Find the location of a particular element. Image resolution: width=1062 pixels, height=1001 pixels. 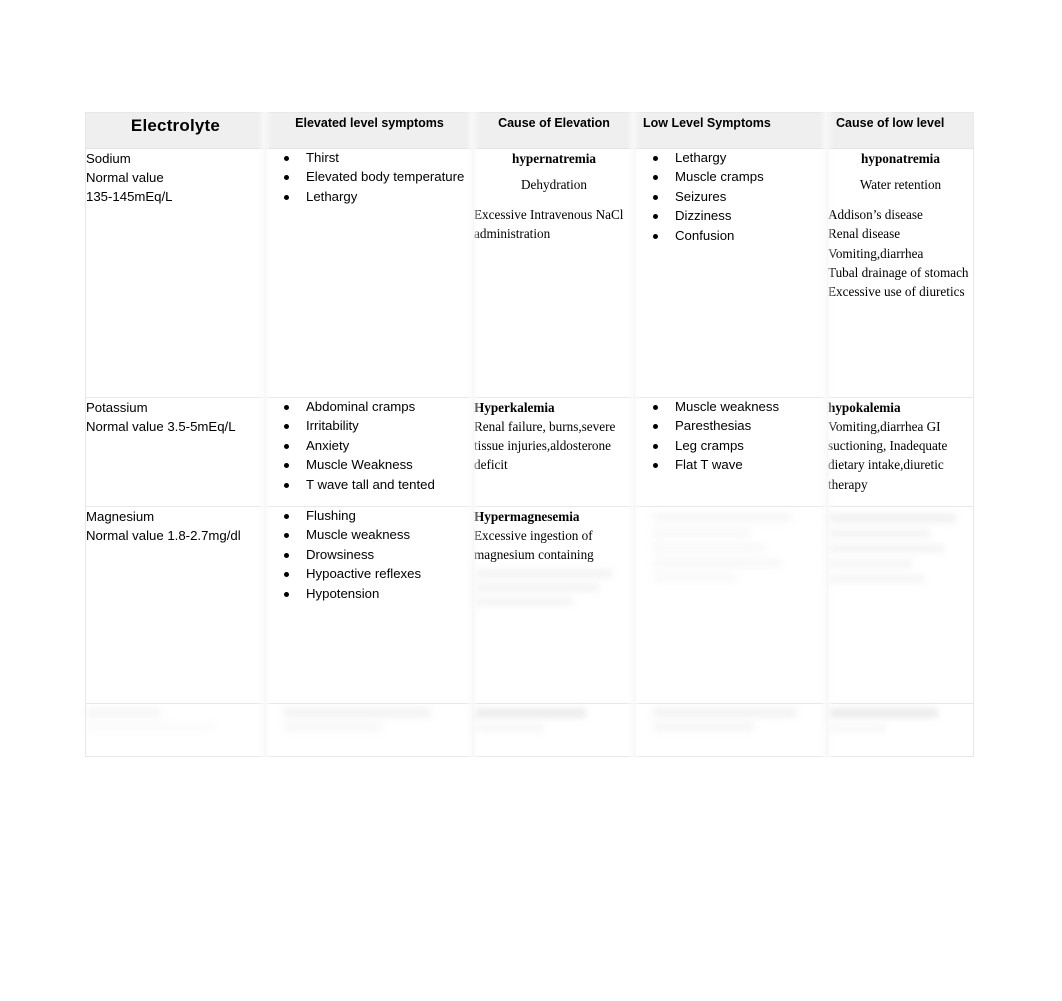

condition-name-hyperkalemia: Hyperkalemia is located at coordinates (514, 407).